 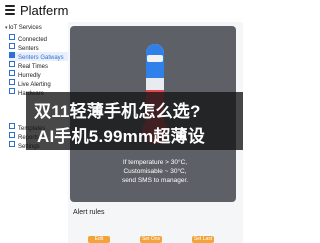 What do you see at coordinates (99, 239) in the screenshot?
I see `edit-button: Edit` at bounding box center [99, 239].